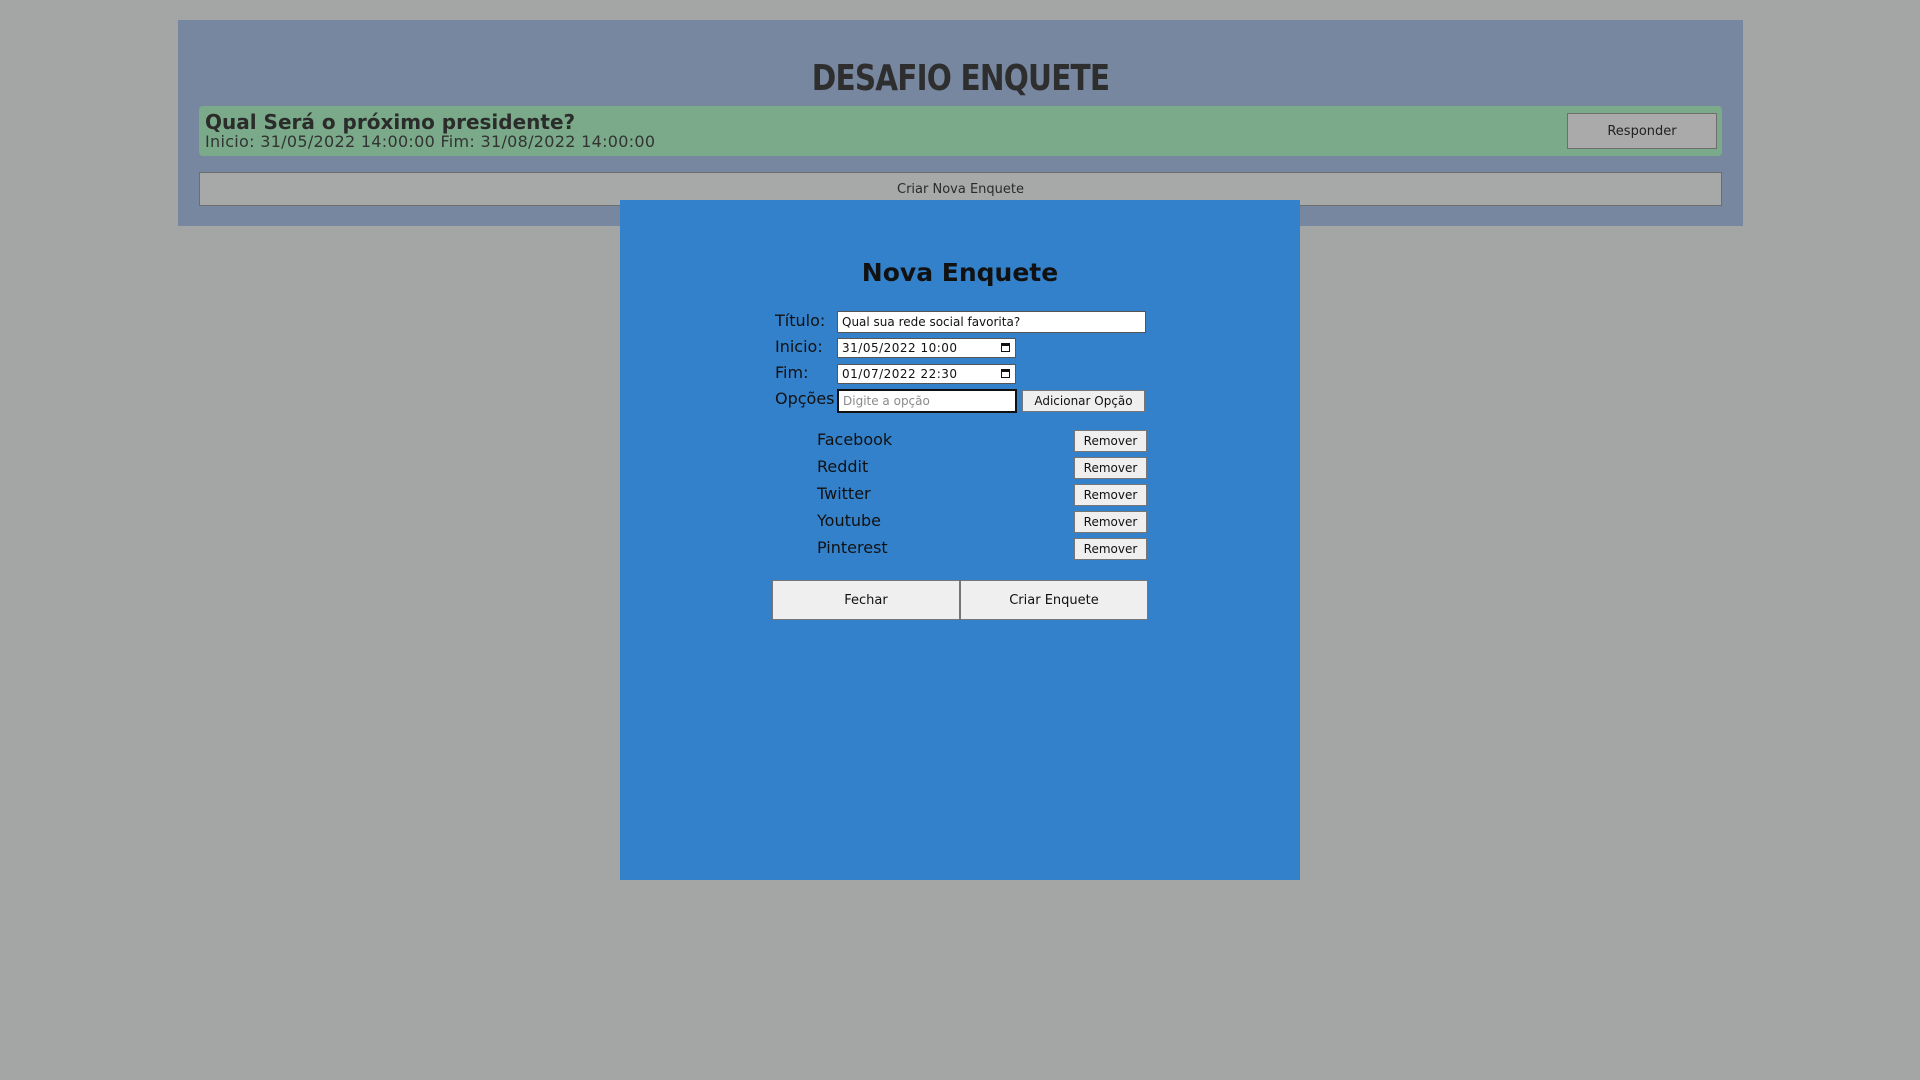 The height and width of the screenshot is (1080, 1920). I want to click on title-label: Título:, so click(800, 320).